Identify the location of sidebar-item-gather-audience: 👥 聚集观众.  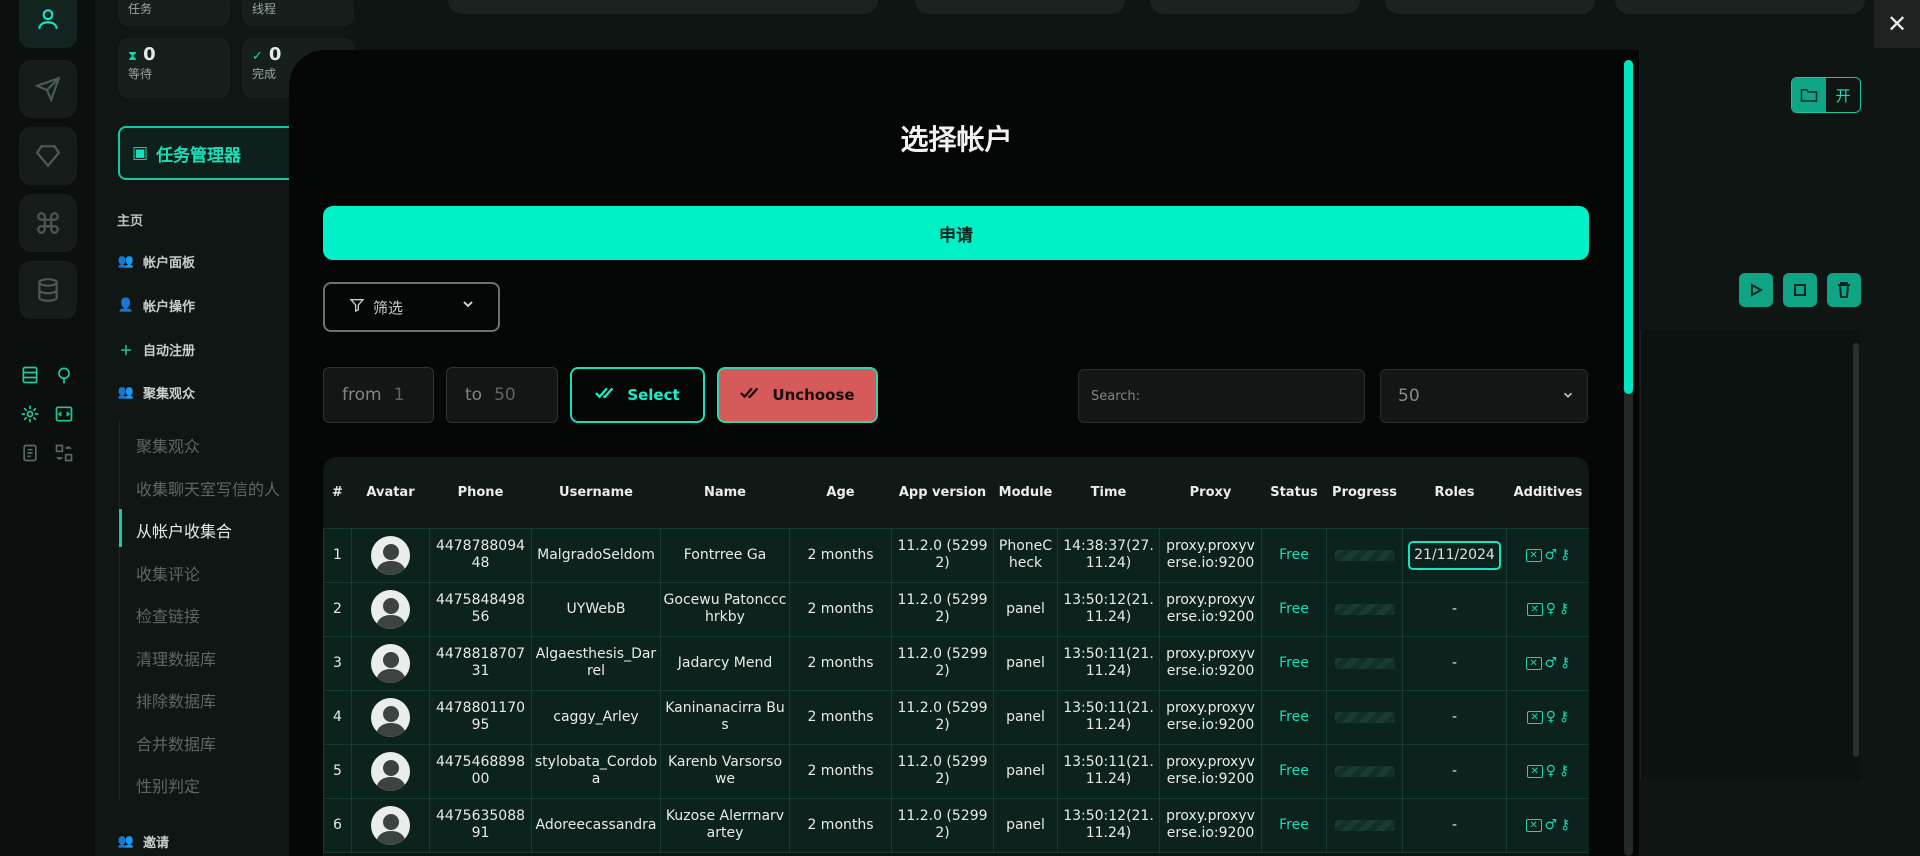
(156, 392).